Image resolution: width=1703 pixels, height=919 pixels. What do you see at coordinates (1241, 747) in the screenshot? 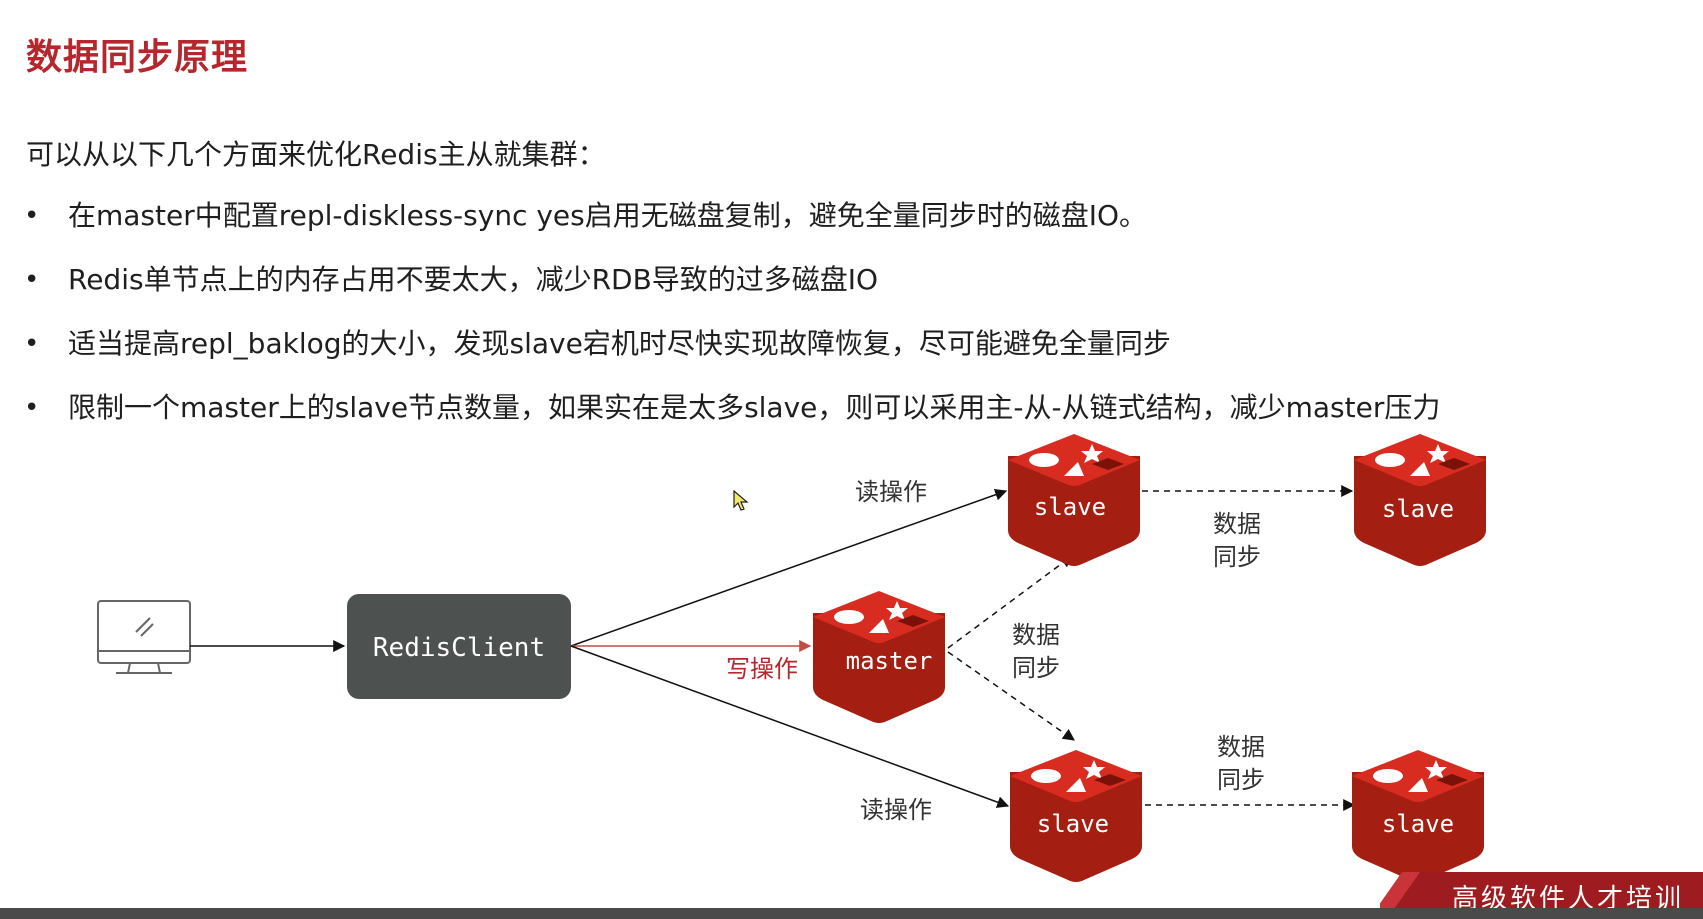
I see `sync-label-bottom-line1: 数据` at bounding box center [1241, 747].